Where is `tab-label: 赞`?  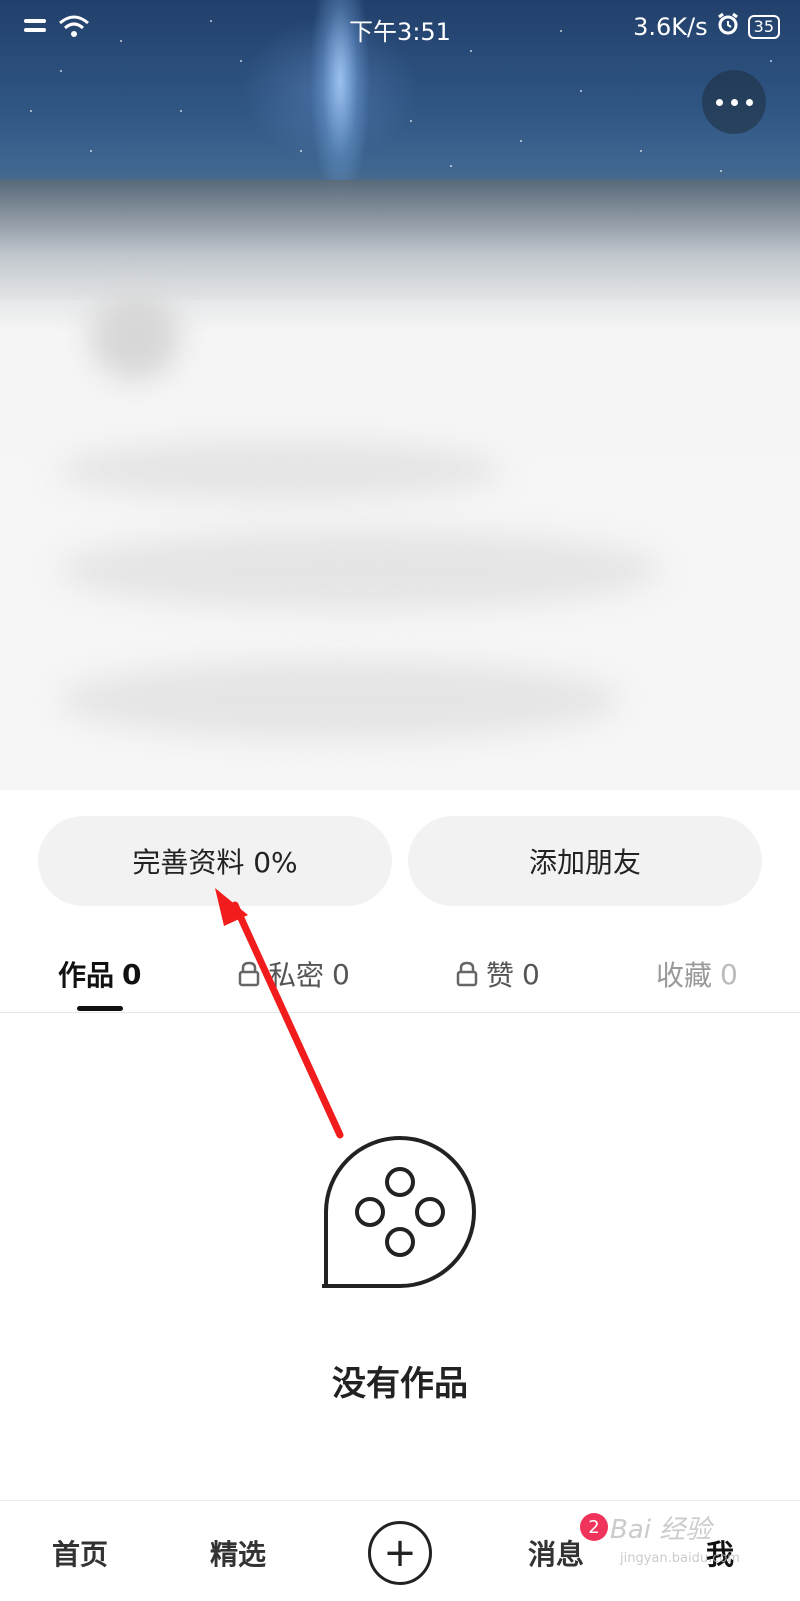
tab-label: 赞 is located at coordinates (500, 975).